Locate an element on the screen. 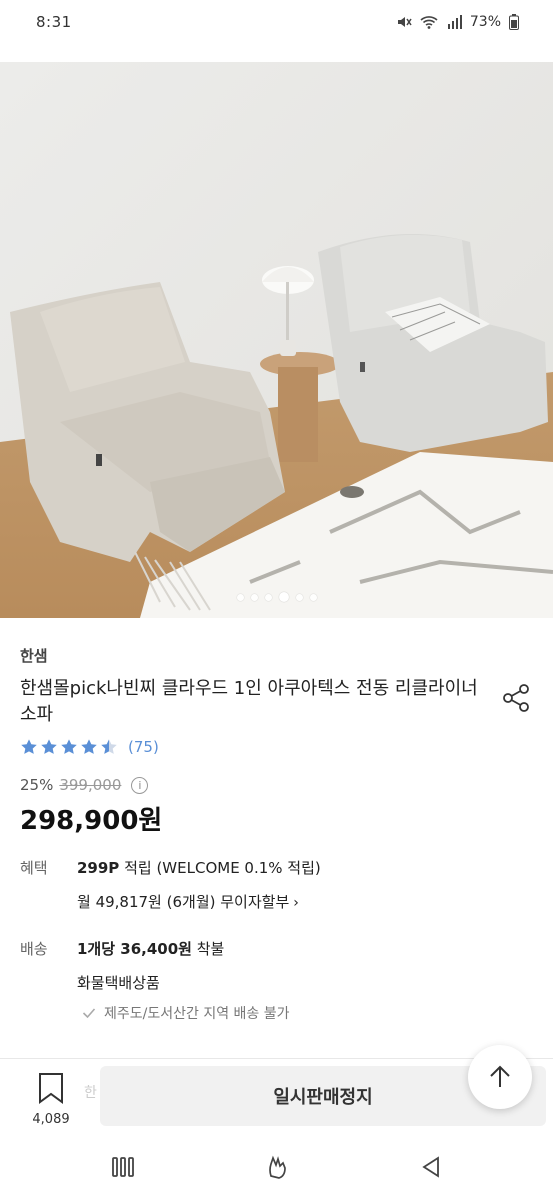 The image size is (553, 1200). back-button is located at coordinates (431, 1167).